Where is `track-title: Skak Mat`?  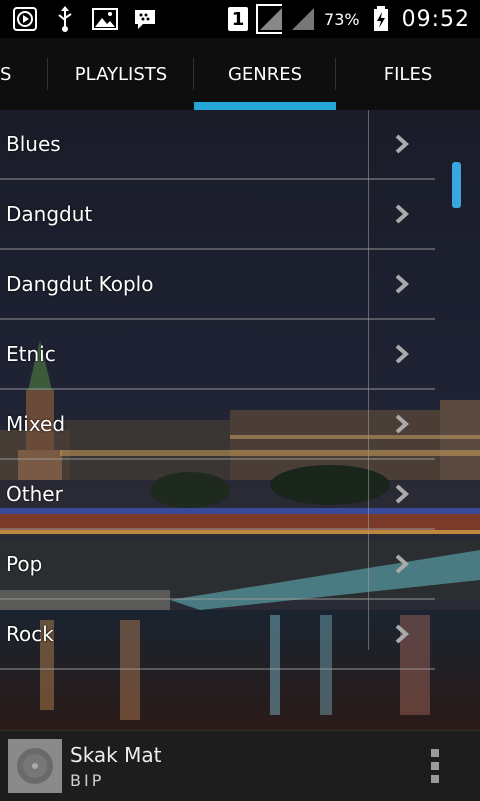
track-title: Skak Mat is located at coordinates (116, 754).